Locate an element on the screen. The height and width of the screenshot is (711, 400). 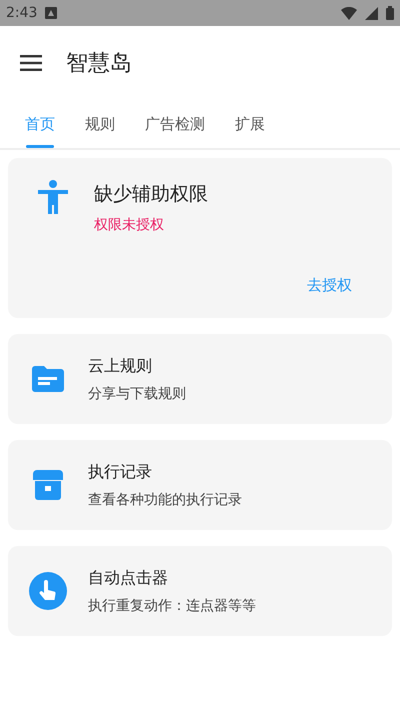
tab: 规则 is located at coordinates (100, 124).